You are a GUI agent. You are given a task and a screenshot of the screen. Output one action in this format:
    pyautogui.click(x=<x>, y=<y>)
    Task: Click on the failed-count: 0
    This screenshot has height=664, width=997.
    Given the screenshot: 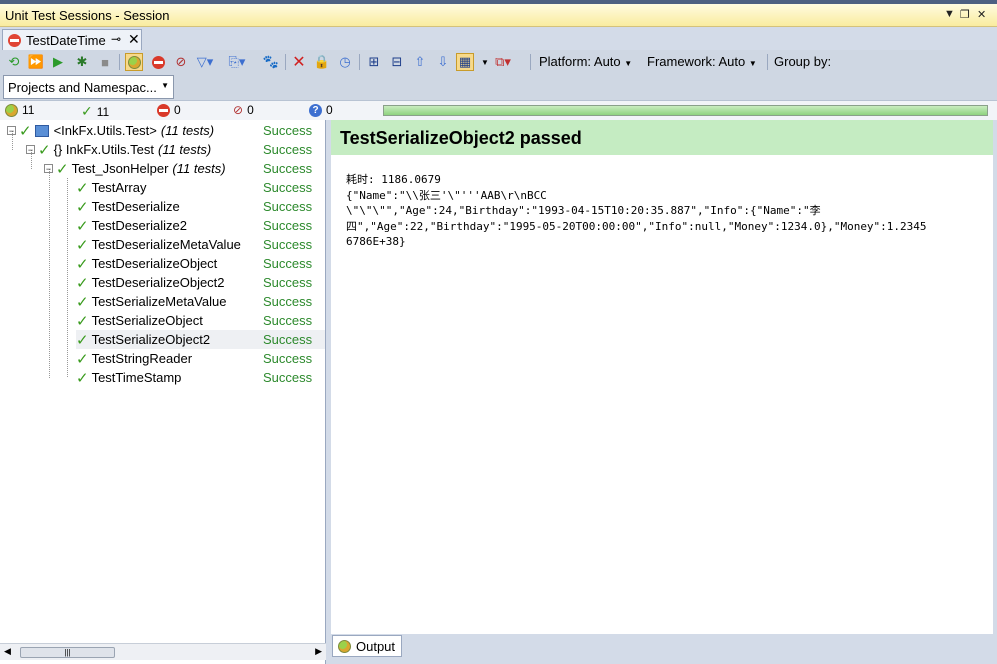 What is the action you would take?
    pyautogui.click(x=169, y=110)
    